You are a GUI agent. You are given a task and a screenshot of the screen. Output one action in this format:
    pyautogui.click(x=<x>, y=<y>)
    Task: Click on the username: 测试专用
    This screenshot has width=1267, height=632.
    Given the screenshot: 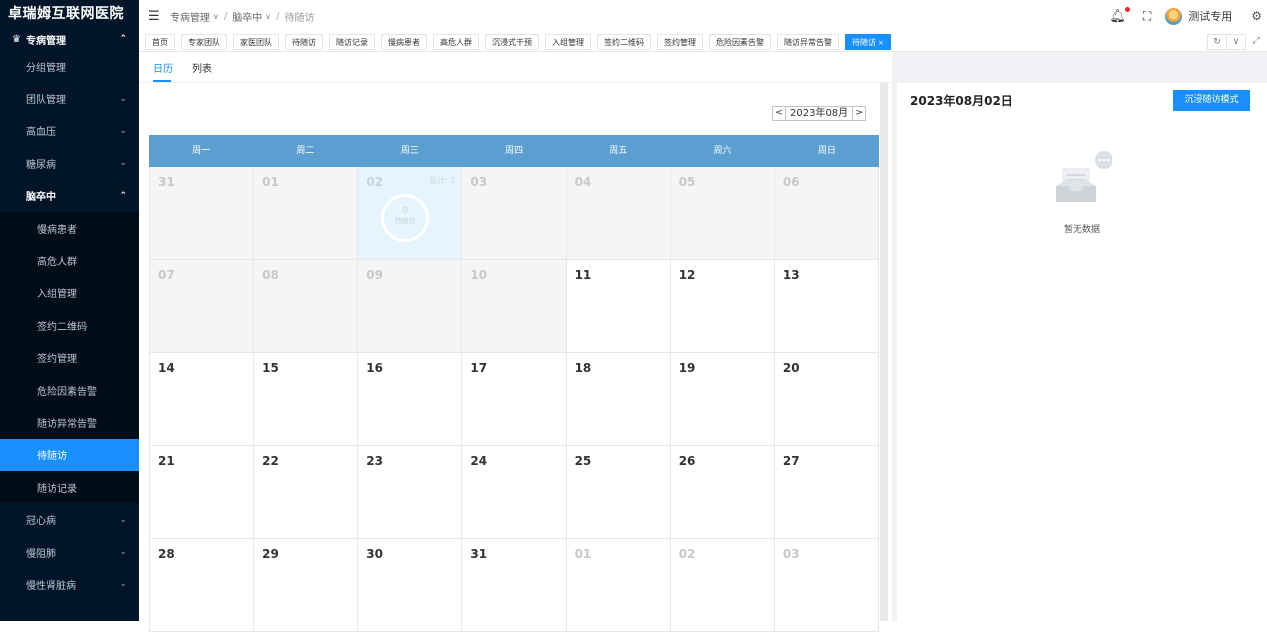 What is the action you would take?
    pyautogui.click(x=1210, y=16)
    